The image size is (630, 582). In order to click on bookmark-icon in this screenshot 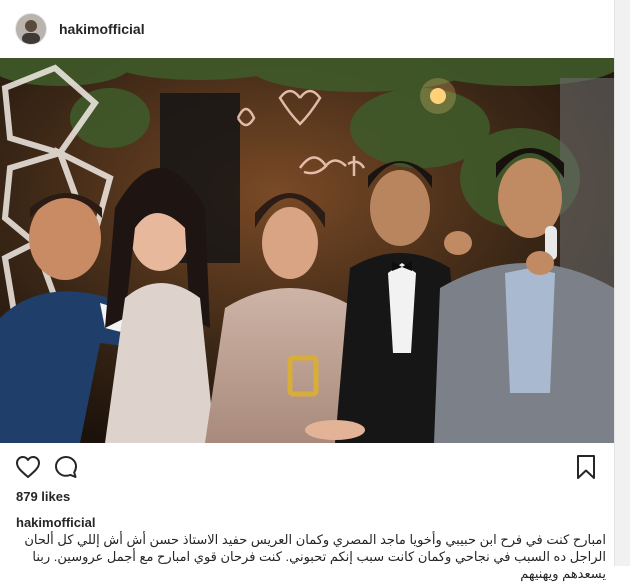, I will do `click(586, 467)`.